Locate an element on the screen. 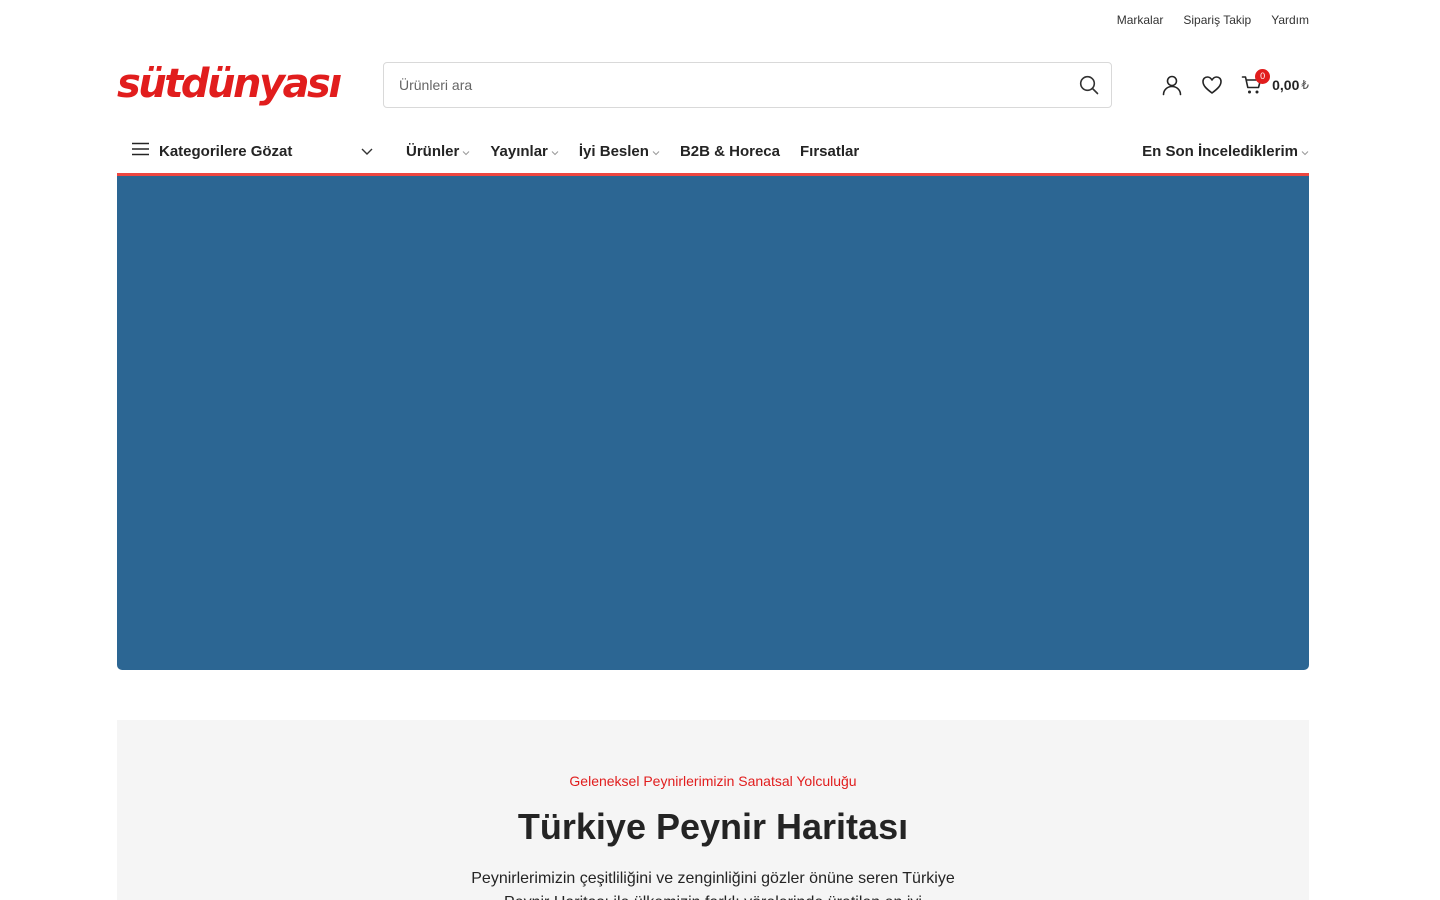 The width and height of the screenshot is (1440, 900). currency-symbol: ₺ is located at coordinates (1305, 85).